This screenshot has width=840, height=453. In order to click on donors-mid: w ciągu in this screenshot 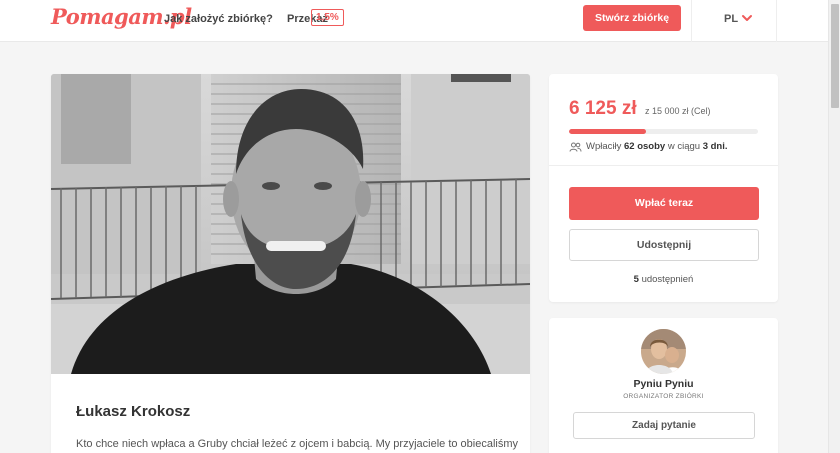, I will do `click(684, 146)`.